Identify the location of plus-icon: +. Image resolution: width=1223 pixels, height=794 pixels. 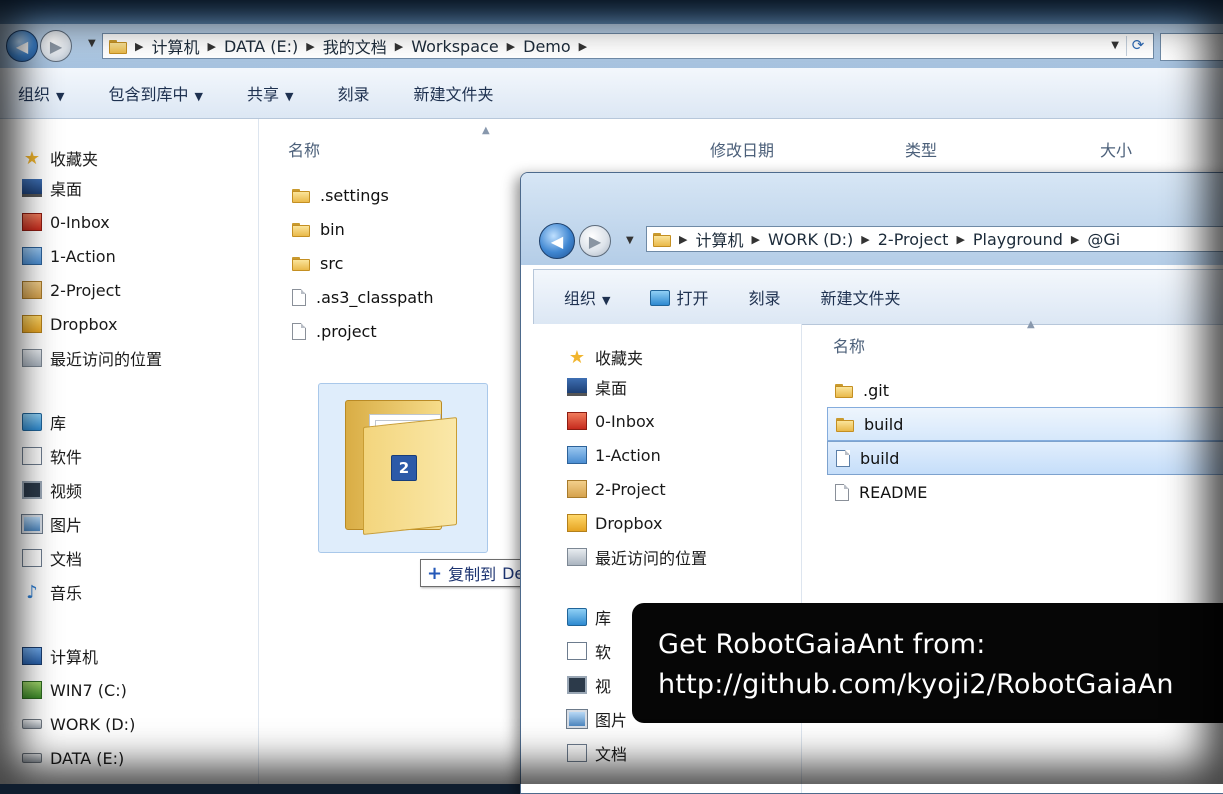
(435, 573).